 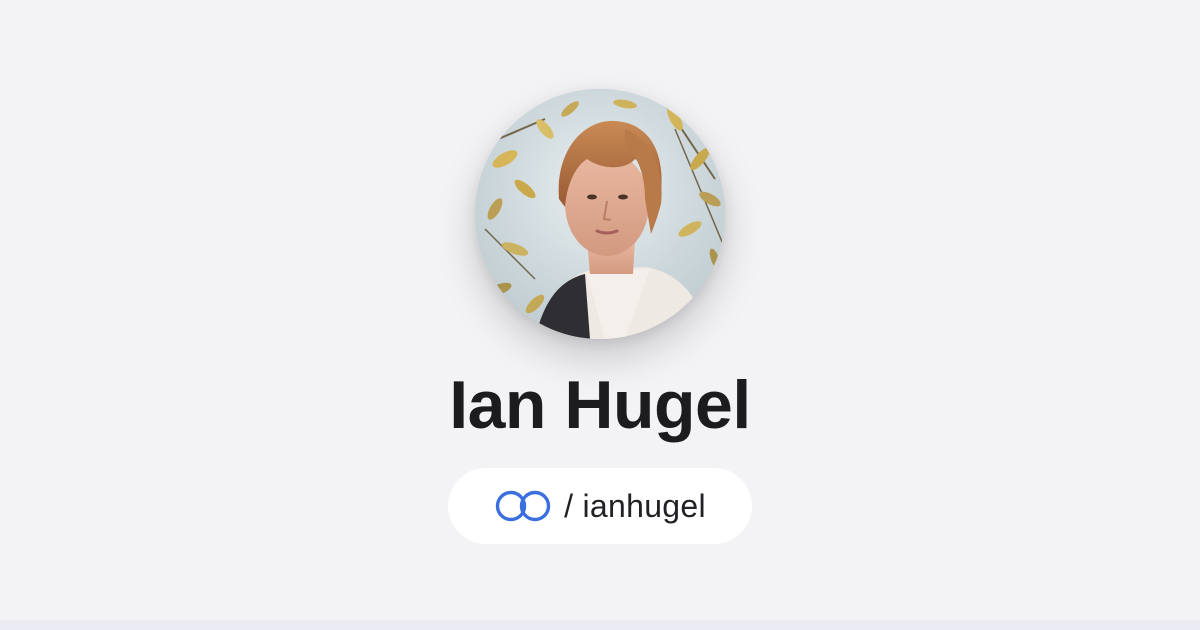 I want to click on profile-handle-pill: / ianhugel, so click(x=600, y=506).